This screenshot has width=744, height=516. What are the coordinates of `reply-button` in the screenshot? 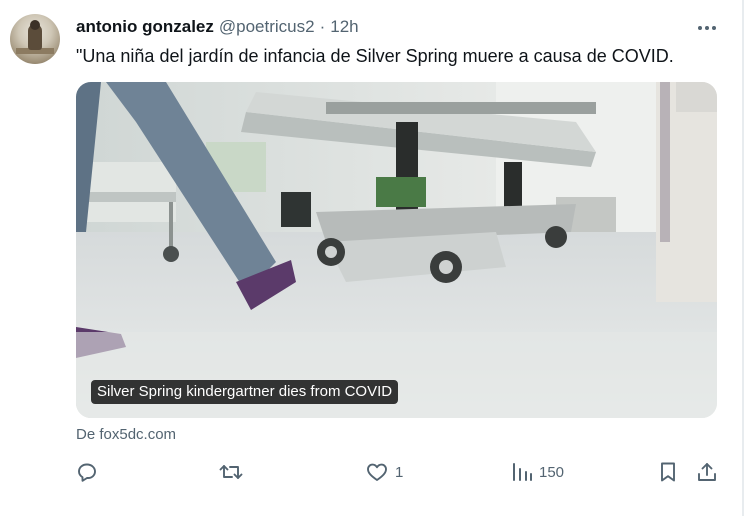 It's located at (90, 472).